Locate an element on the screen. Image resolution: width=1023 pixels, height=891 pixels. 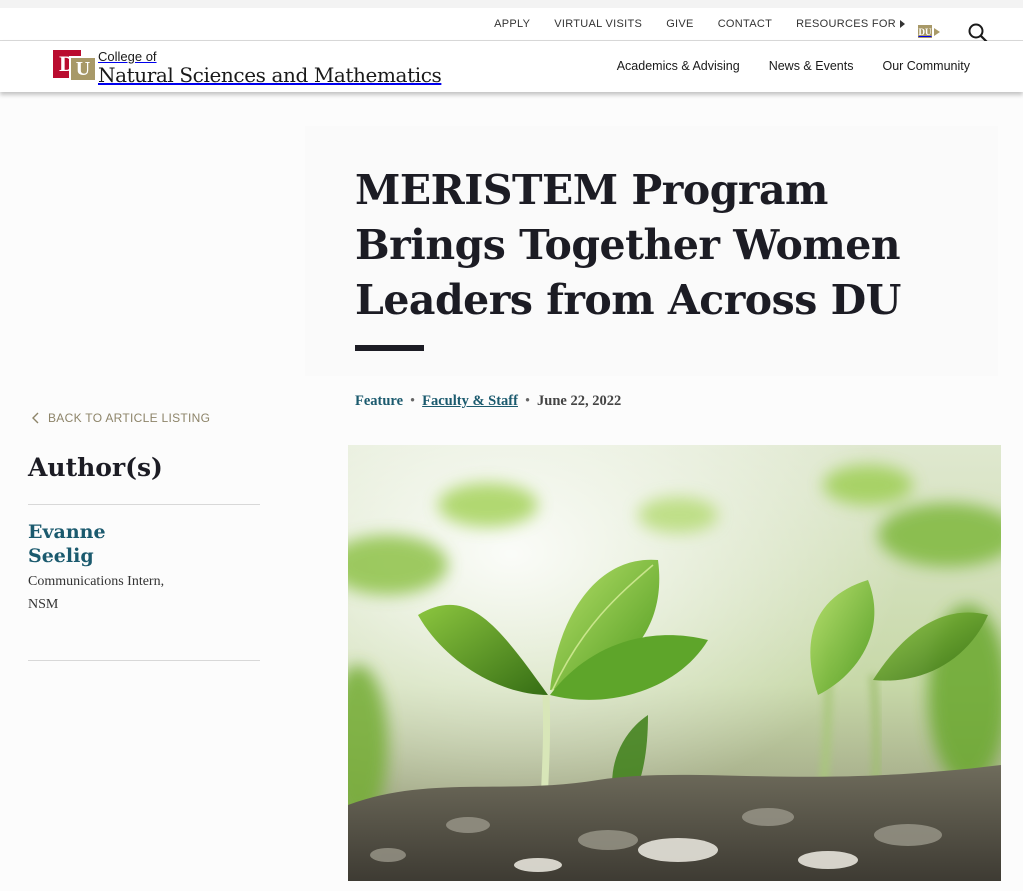
article-tag-link: Faculty & Staff is located at coordinates (470, 401).